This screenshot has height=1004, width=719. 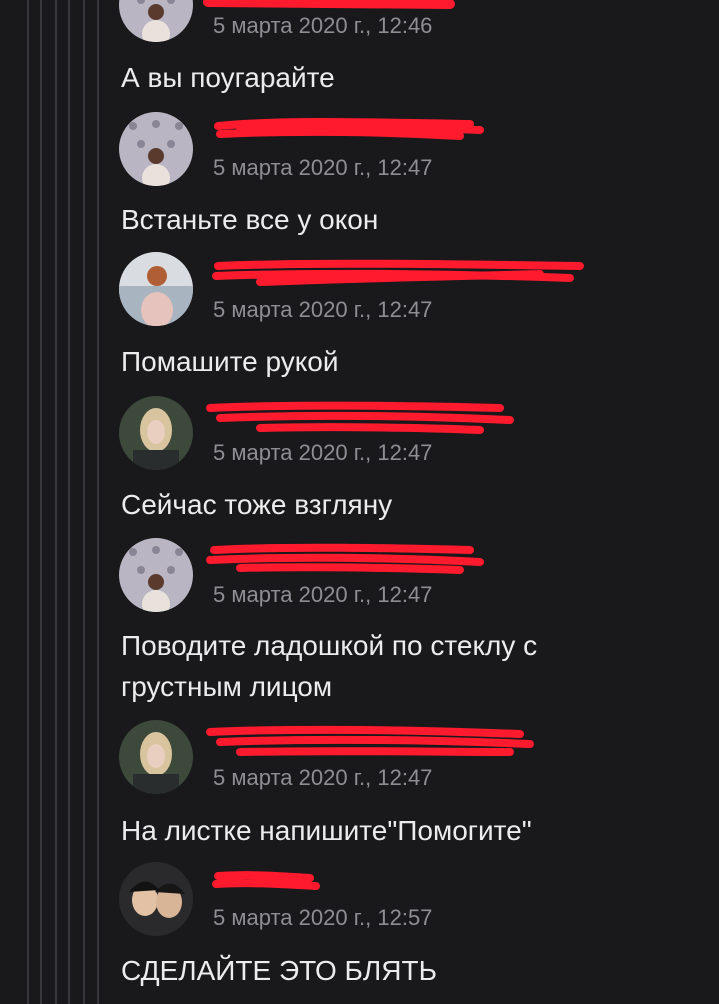 What do you see at coordinates (257, 504) in the screenshot?
I see `comment-text: Сейчас тоже взгляну` at bounding box center [257, 504].